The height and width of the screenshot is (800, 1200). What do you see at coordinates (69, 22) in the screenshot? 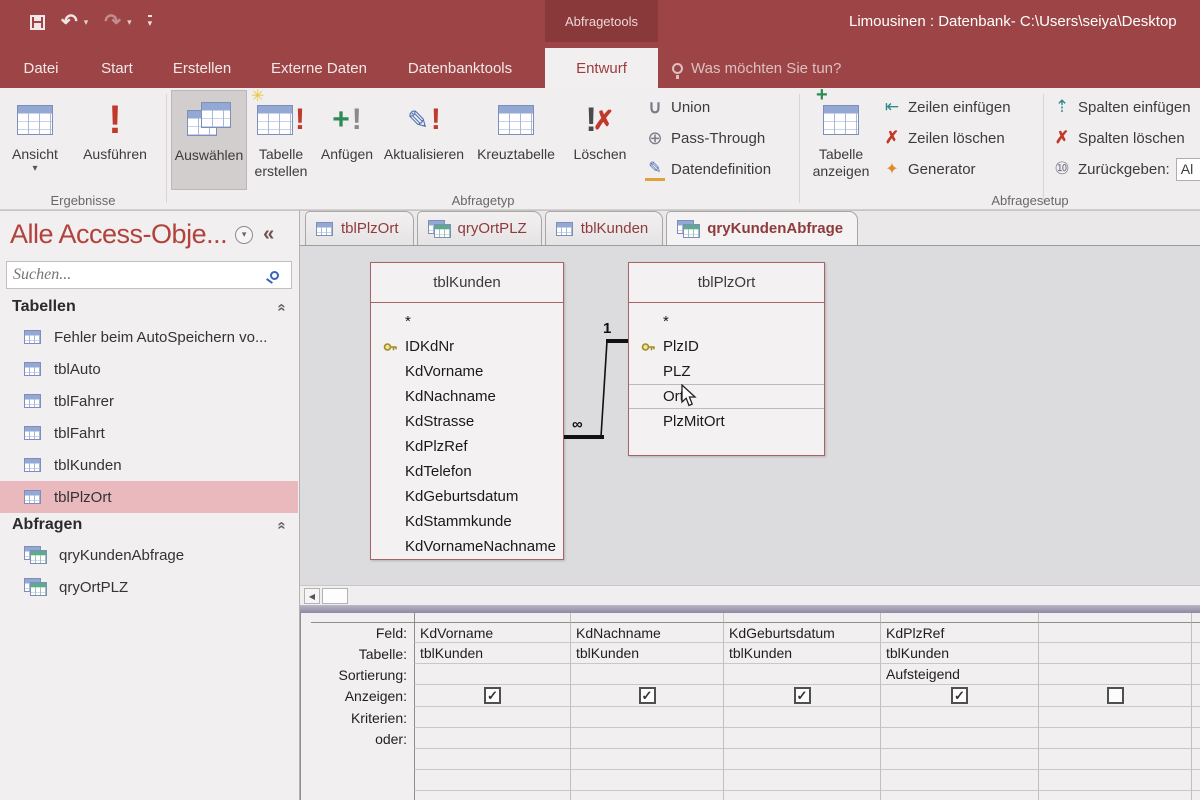
I see `undo-icon: ↶` at bounding box center [69, 22].